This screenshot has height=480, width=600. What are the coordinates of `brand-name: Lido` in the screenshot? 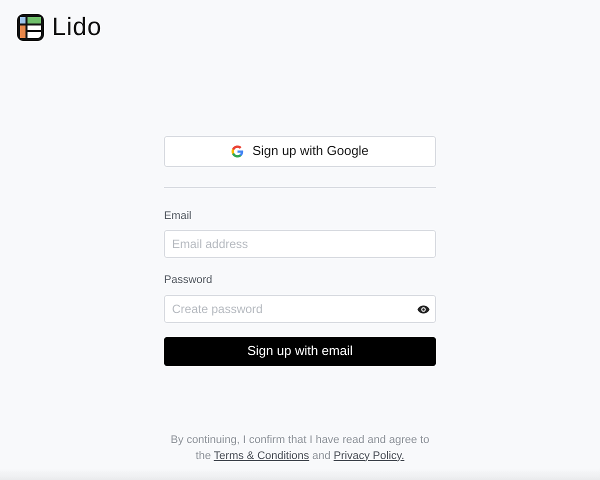 It's located at (77, 27).